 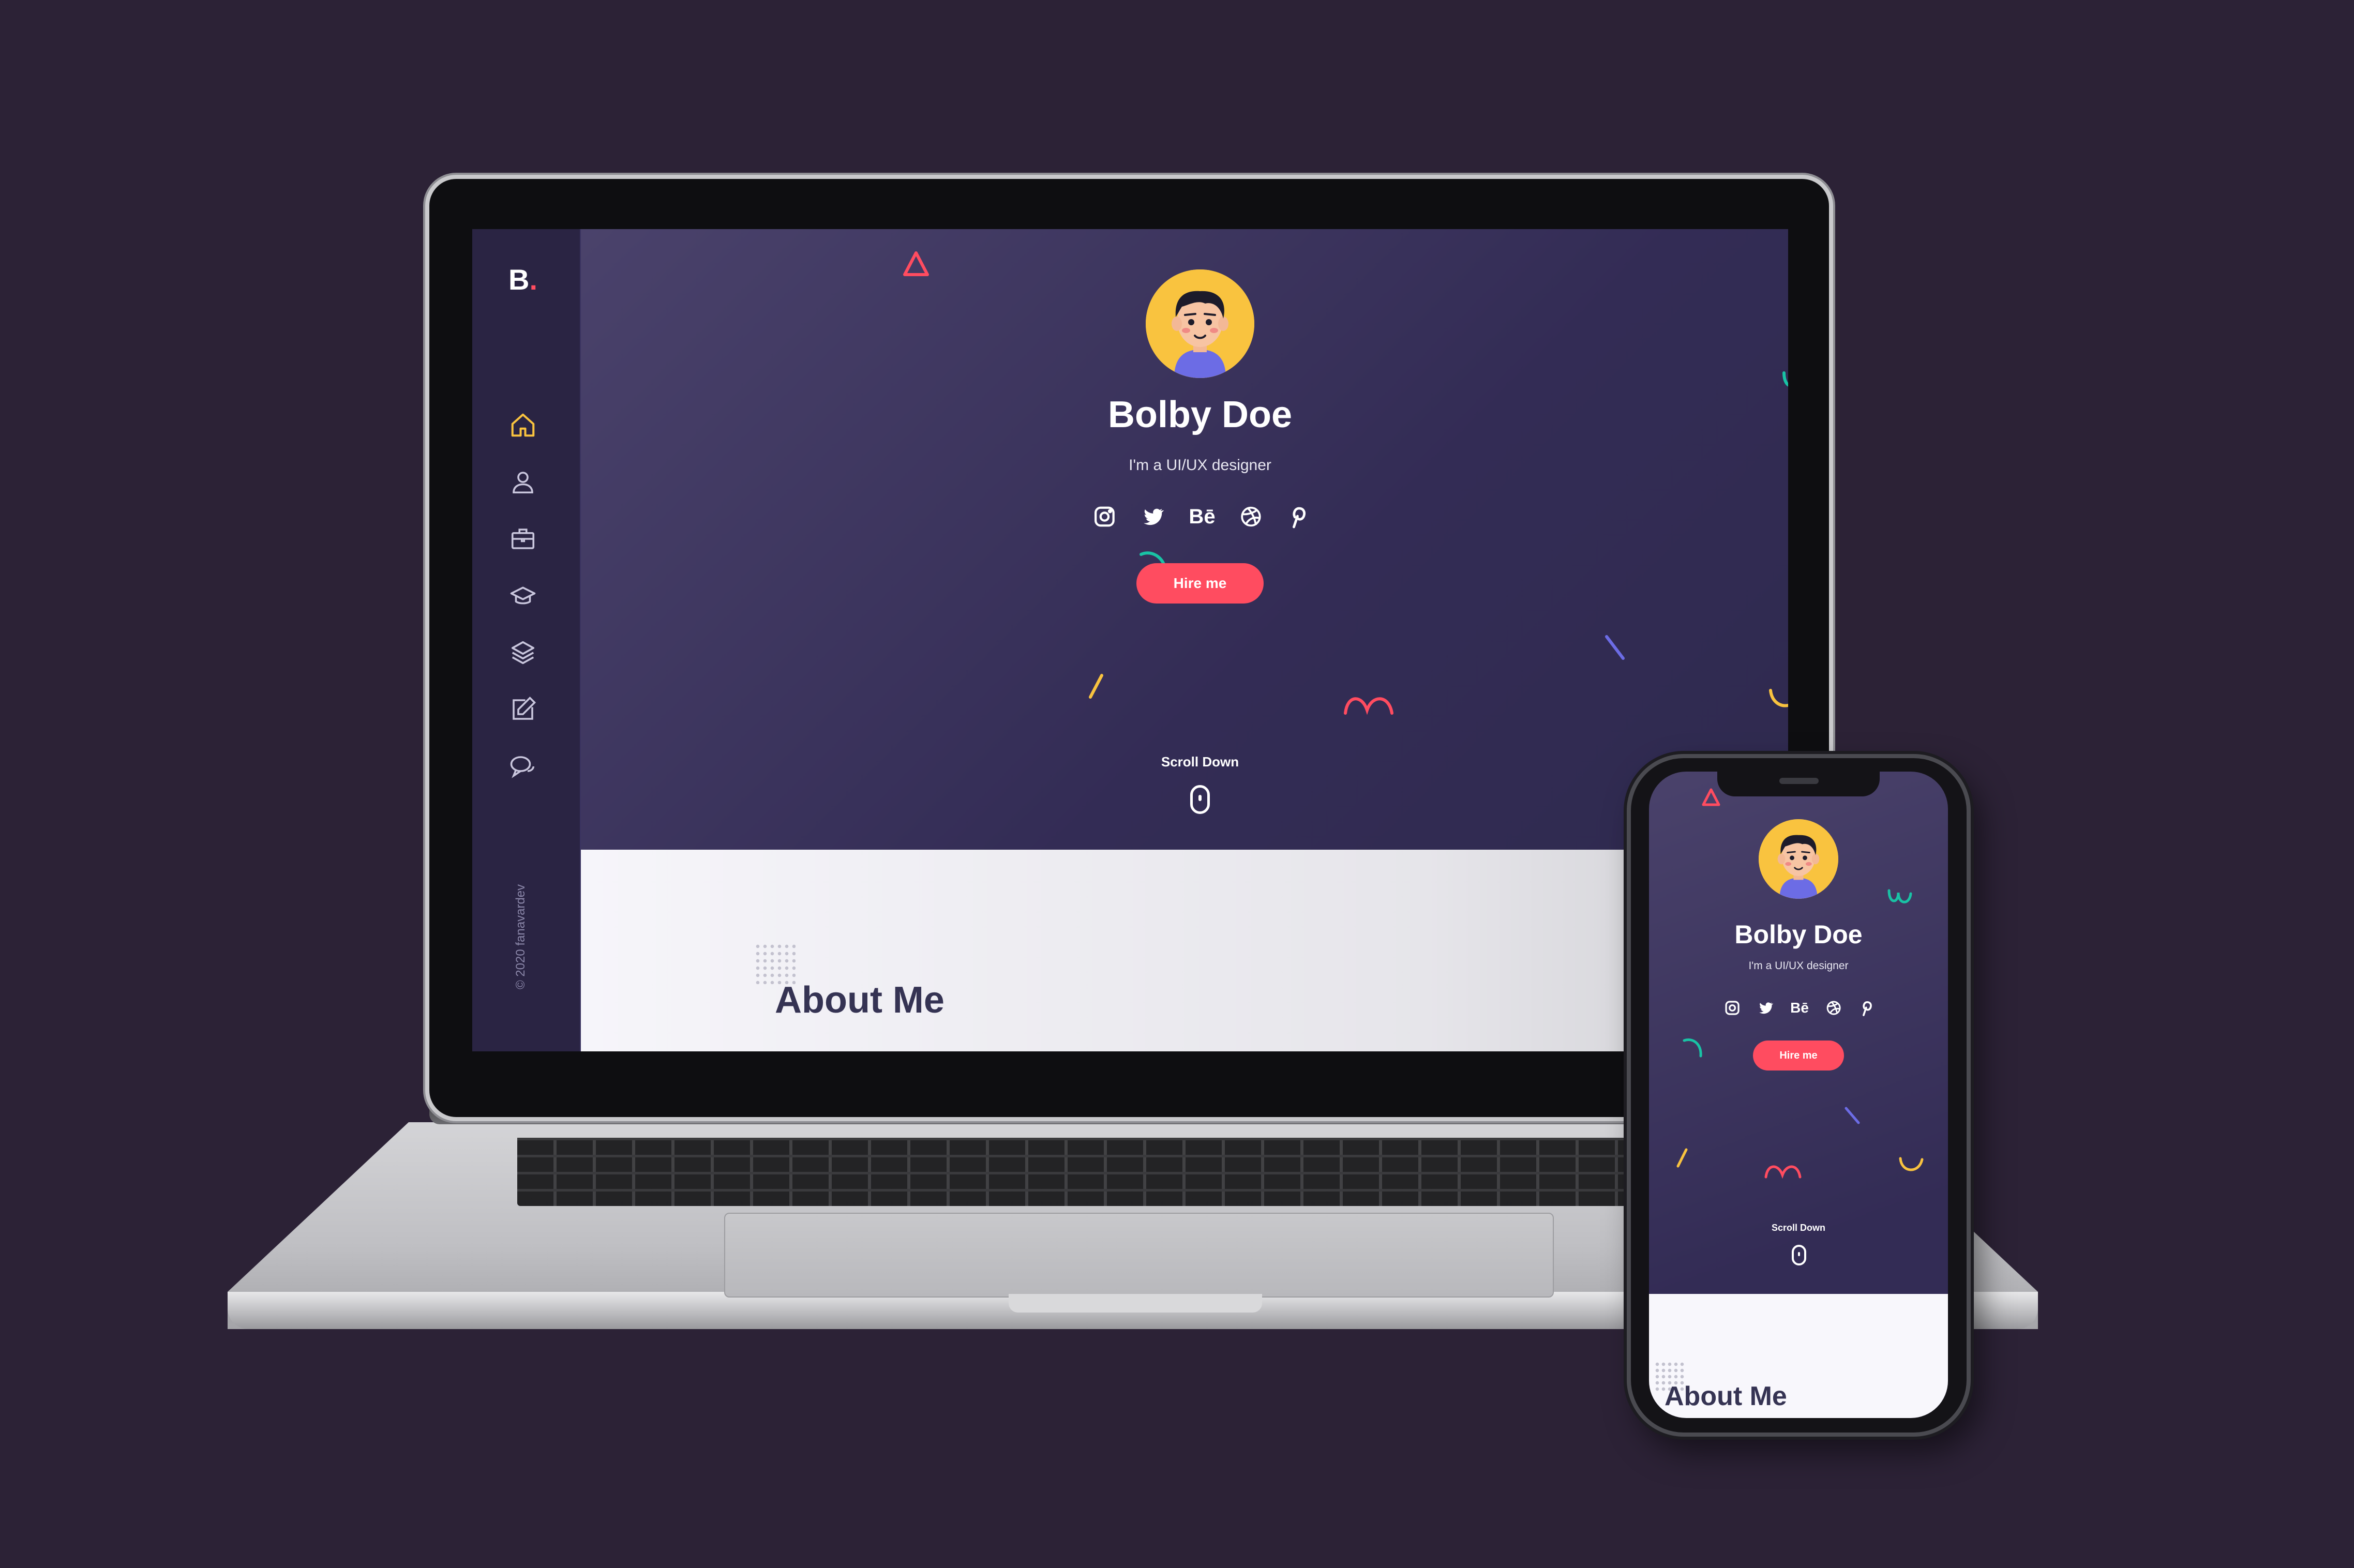 I want to click on laptop-lid-notch, so click(x=1135, y=1303).